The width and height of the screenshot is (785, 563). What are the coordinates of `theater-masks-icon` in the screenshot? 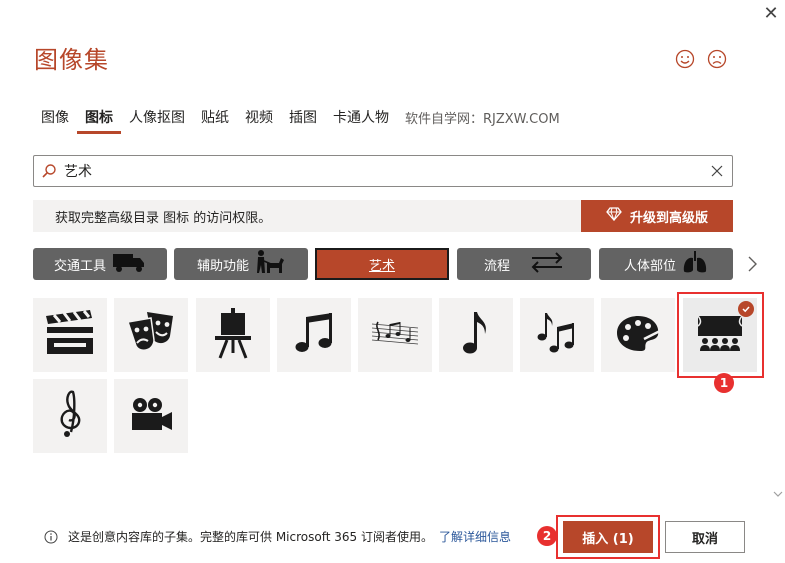 It's located at (151, 335).